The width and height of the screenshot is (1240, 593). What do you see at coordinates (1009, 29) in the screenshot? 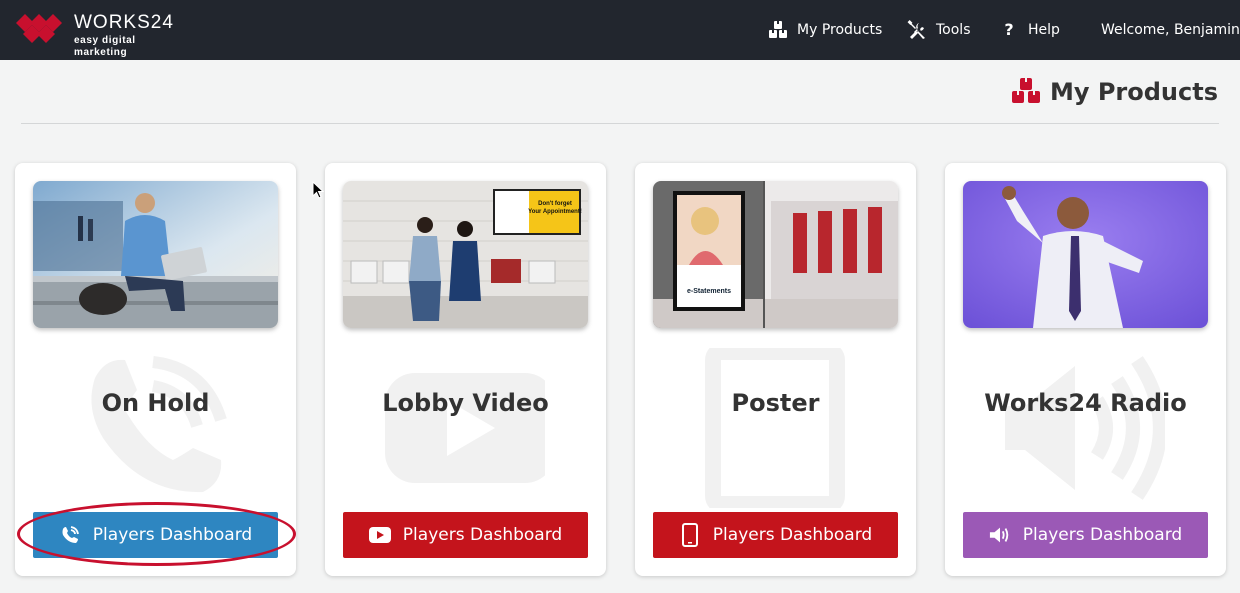
I see `question-icon: ?` at bounding box center [1009, 29].